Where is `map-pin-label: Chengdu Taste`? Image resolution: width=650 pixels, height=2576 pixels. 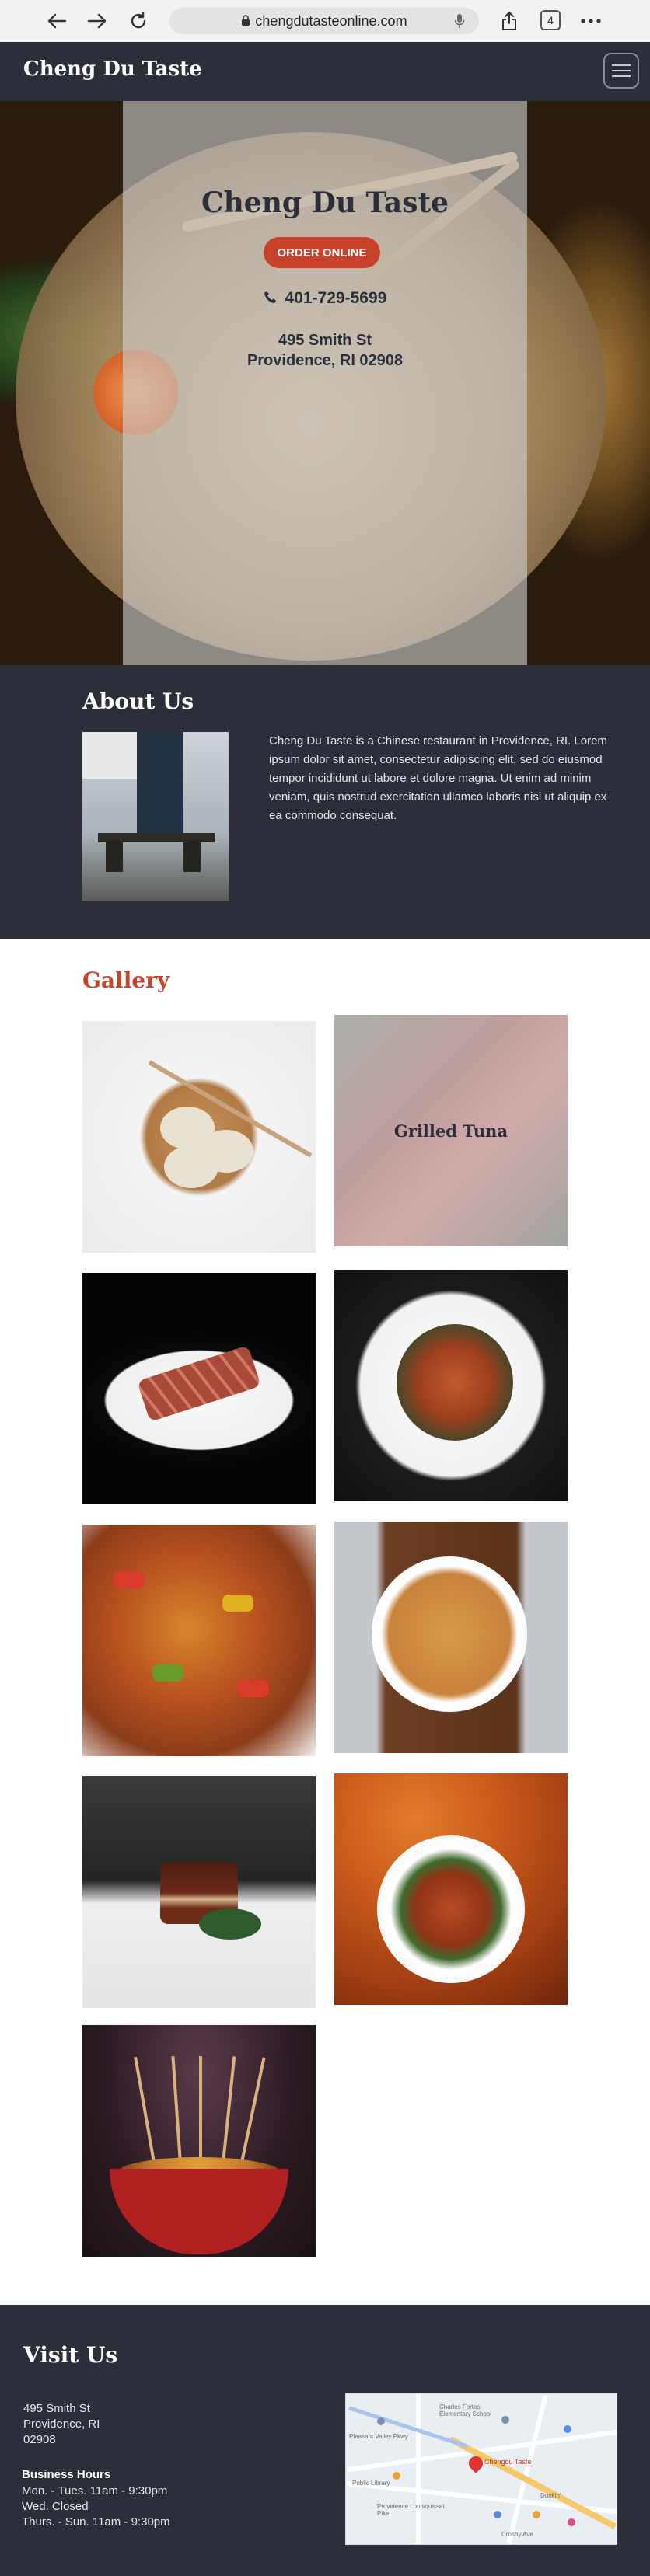
map-pin-label: Chengdu Taste is located at coordinates (508, 2462).